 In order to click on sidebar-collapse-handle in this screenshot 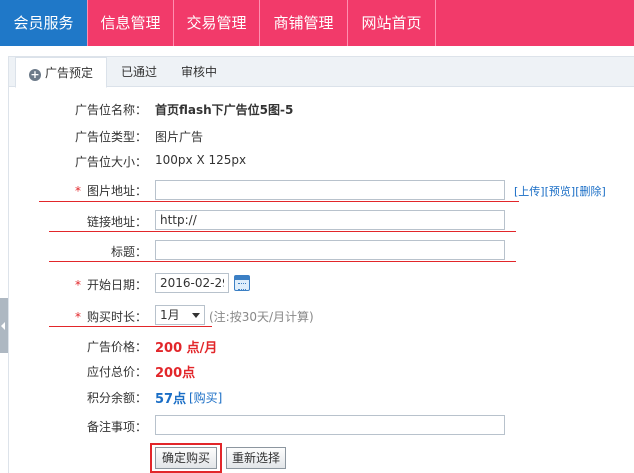, I will do `click(4, 325)`.